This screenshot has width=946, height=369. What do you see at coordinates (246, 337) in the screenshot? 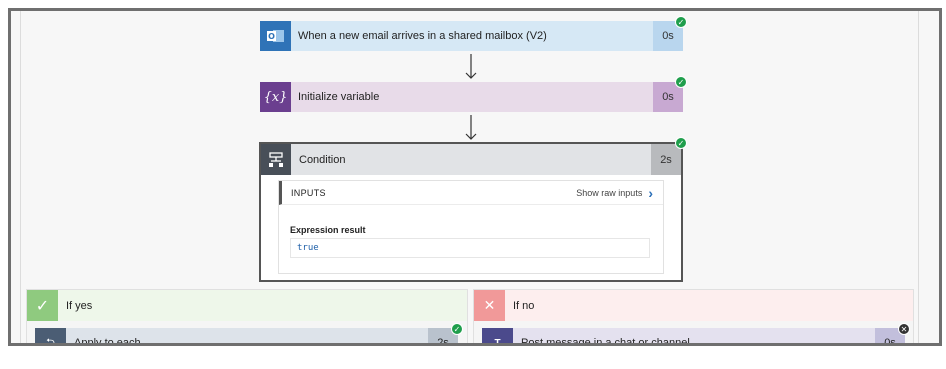
I see `apply-to-each-step: ⮌ Apply to each 2s` at bounding box center [246, 337].